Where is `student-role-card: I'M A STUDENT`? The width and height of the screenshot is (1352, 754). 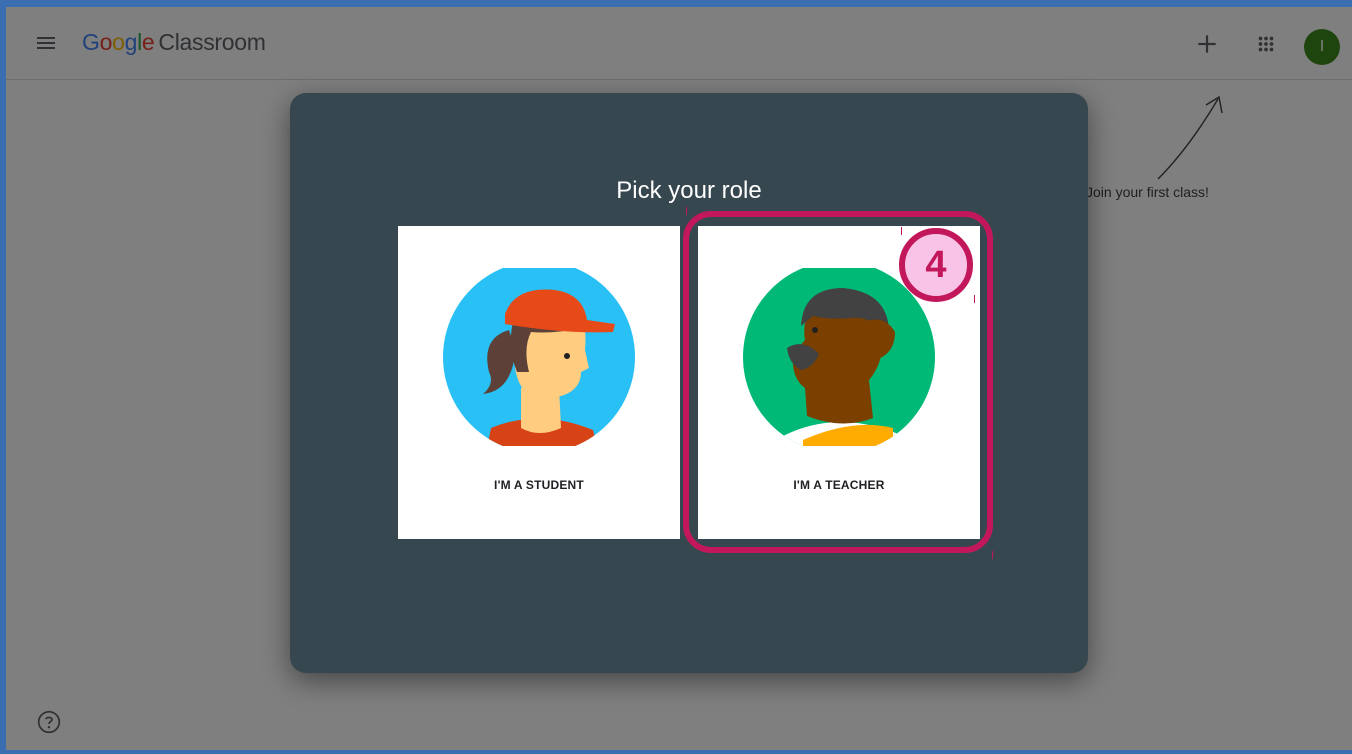 student-role-card: I'M A STUDENT is located at coordinates (539, 382).